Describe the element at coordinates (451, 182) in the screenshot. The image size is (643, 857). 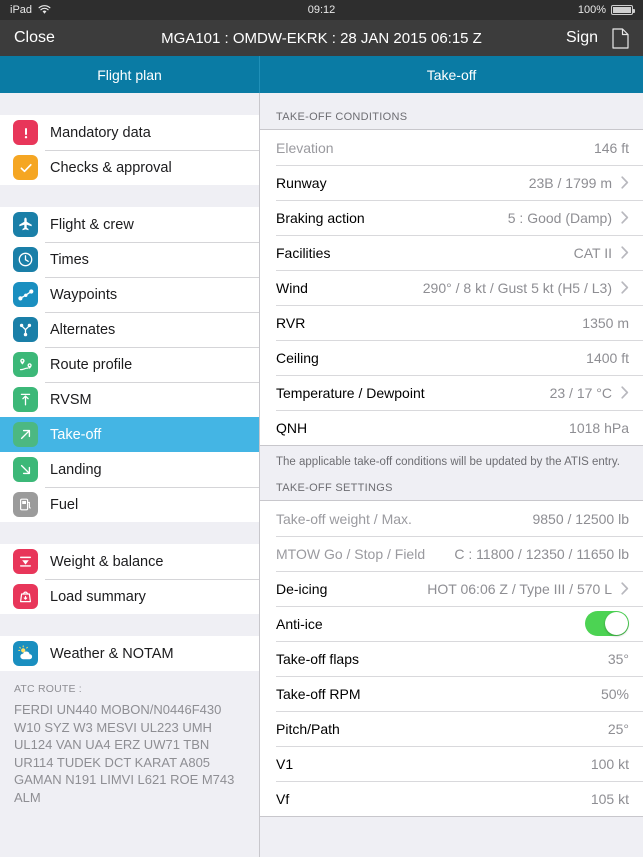
I see `row-runway: Runway 23B / 1799 m` at that location.